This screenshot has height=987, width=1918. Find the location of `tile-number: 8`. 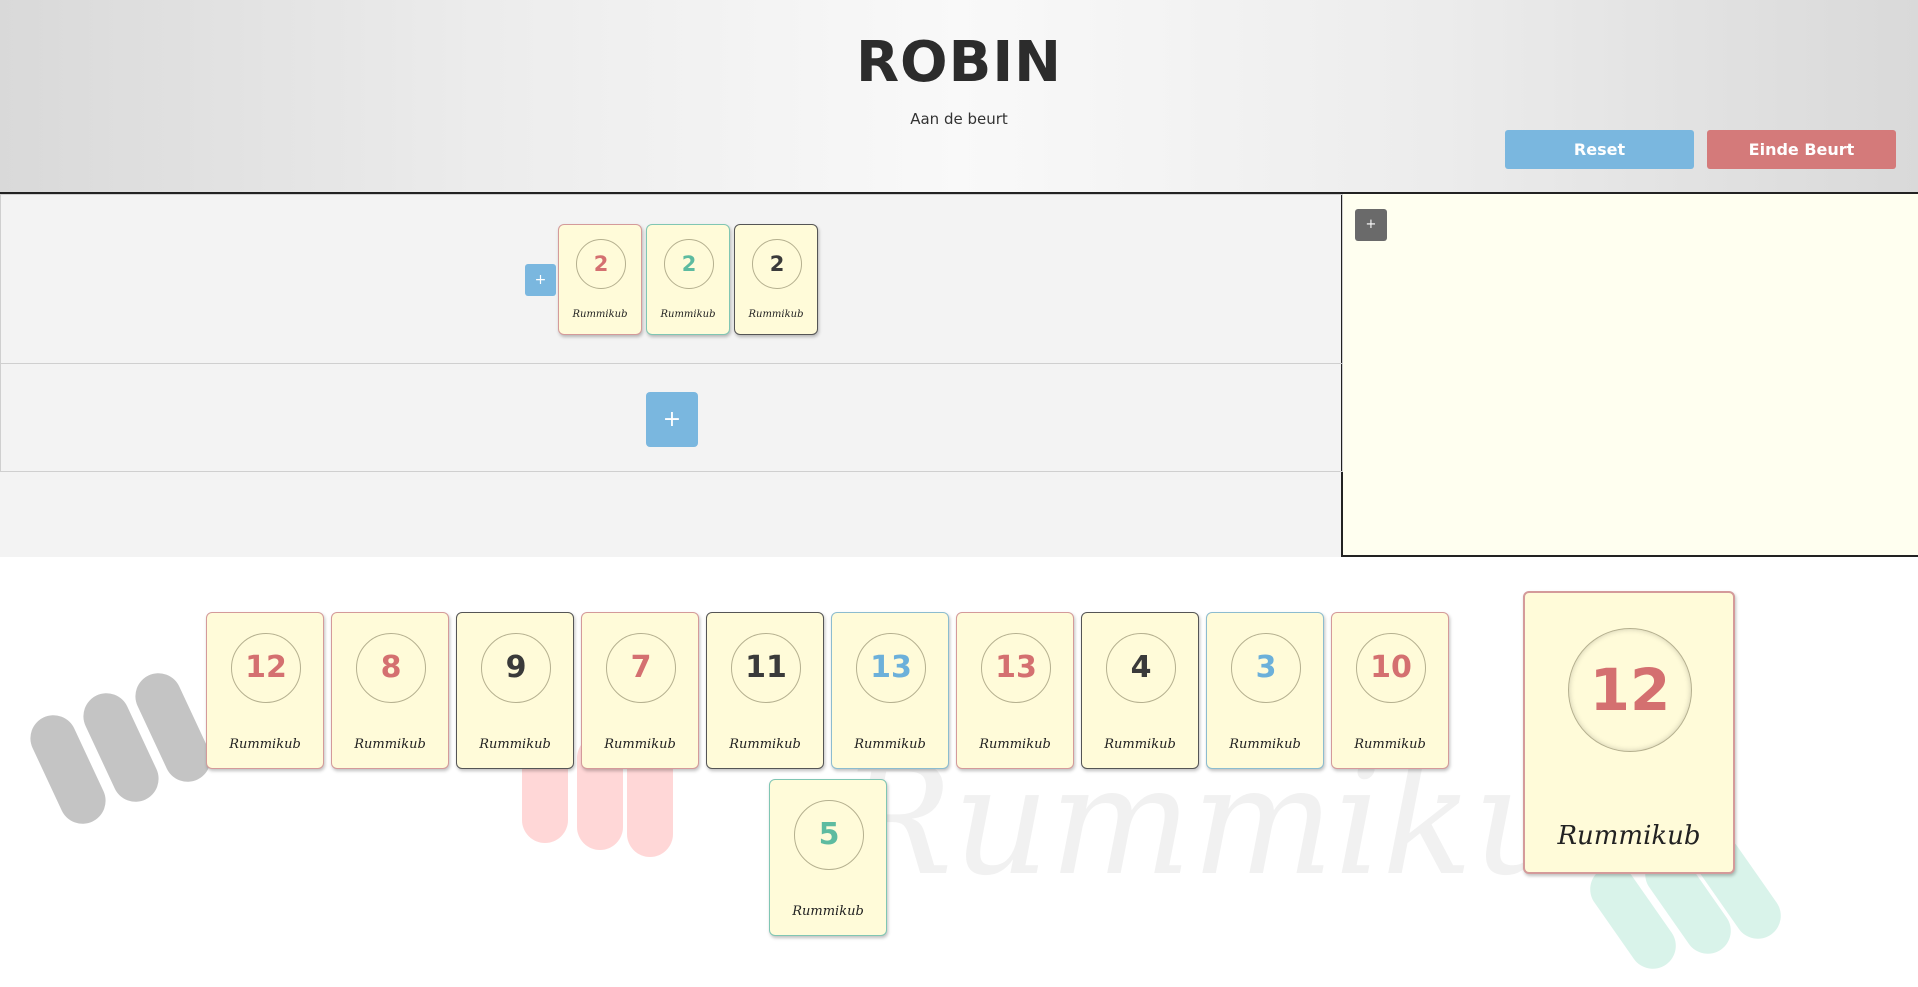

tile-number: 8 is located at coordinates (391, 668).